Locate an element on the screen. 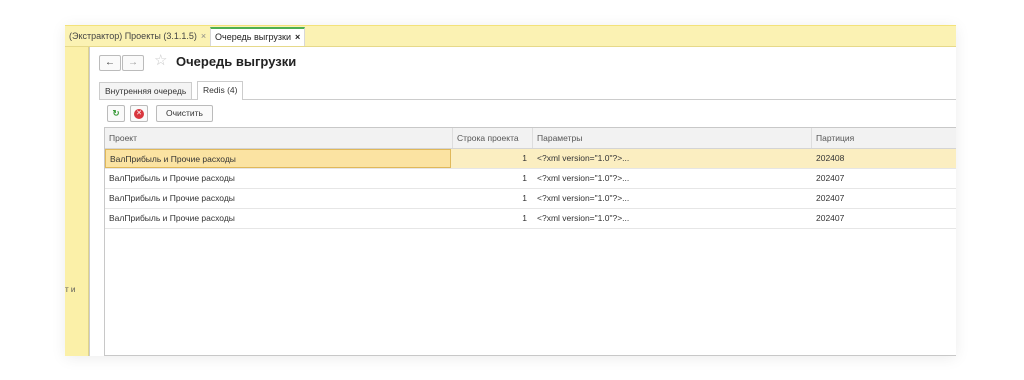  arrow-right-icon: → is located at coordinates (133, 62).